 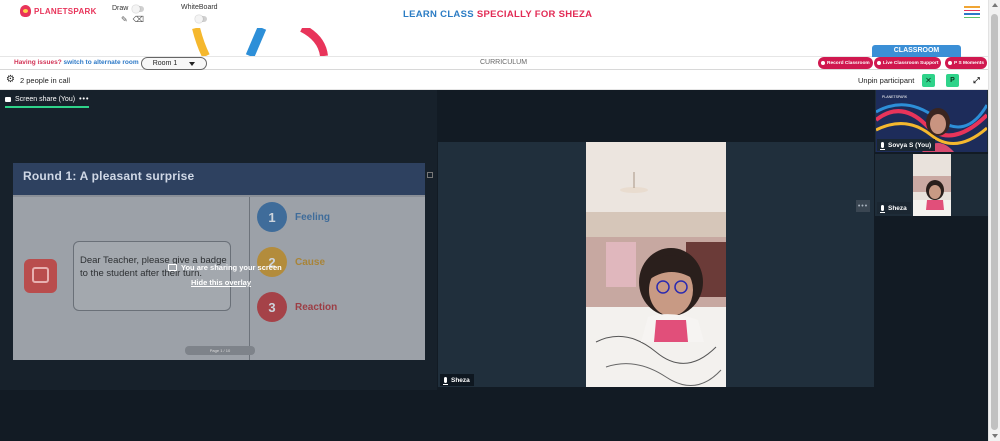 I want to click on sheza-name-chip: Sheza, so click(x=894, y=208).